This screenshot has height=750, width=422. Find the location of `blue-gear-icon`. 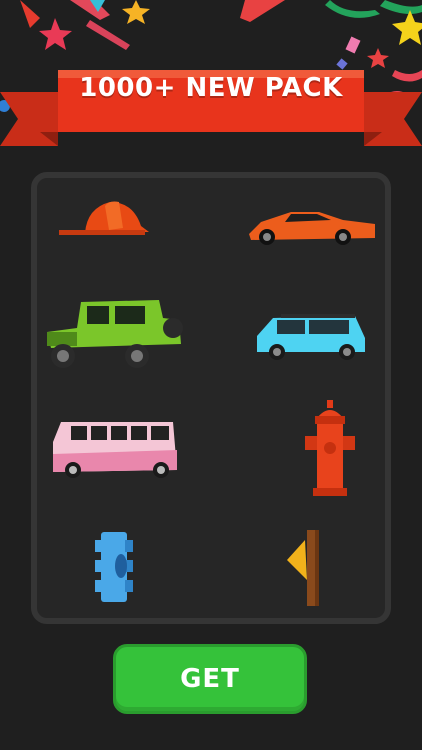

blue-gear-icon is located at coordinates (114, 567).